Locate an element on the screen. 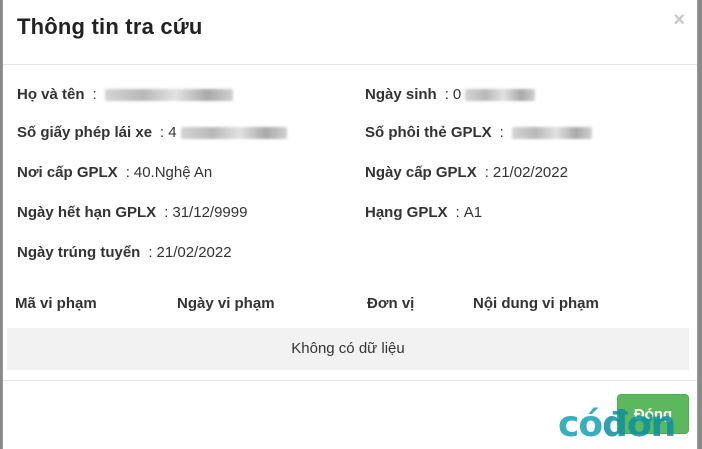 This screenshot has height=449, width=702. field-full-name: Họ và tên: is located at coordinates (125, 94).